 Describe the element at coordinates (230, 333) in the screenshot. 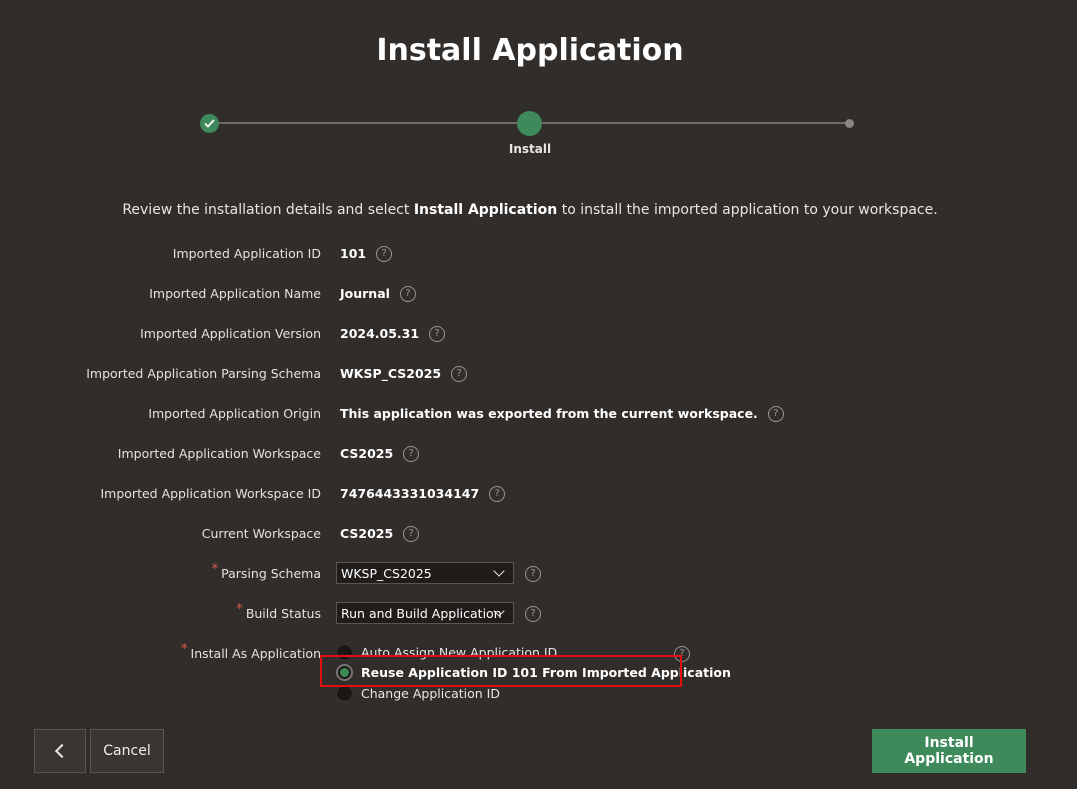

I see `field-label: Imported Application Version` at that location.